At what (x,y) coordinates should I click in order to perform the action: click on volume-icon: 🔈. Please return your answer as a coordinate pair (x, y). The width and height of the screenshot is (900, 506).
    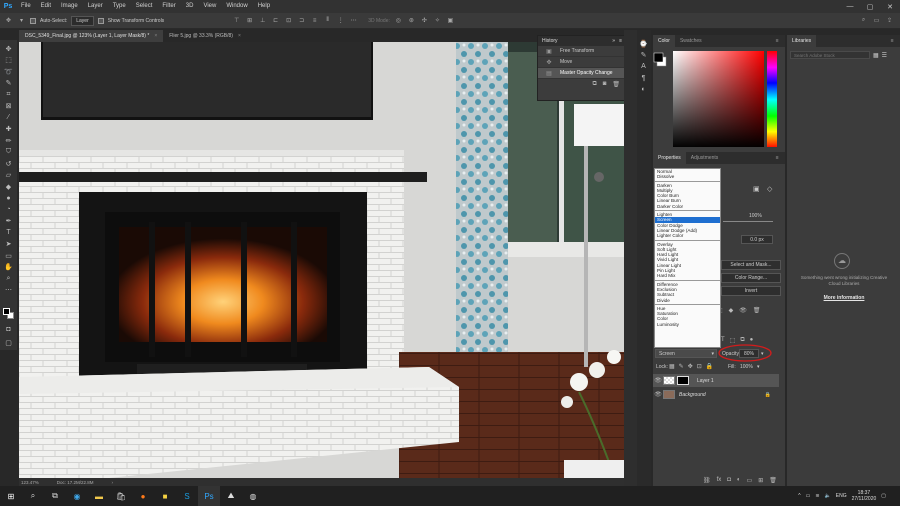
    Looking at the image, I should click on (828, 496).